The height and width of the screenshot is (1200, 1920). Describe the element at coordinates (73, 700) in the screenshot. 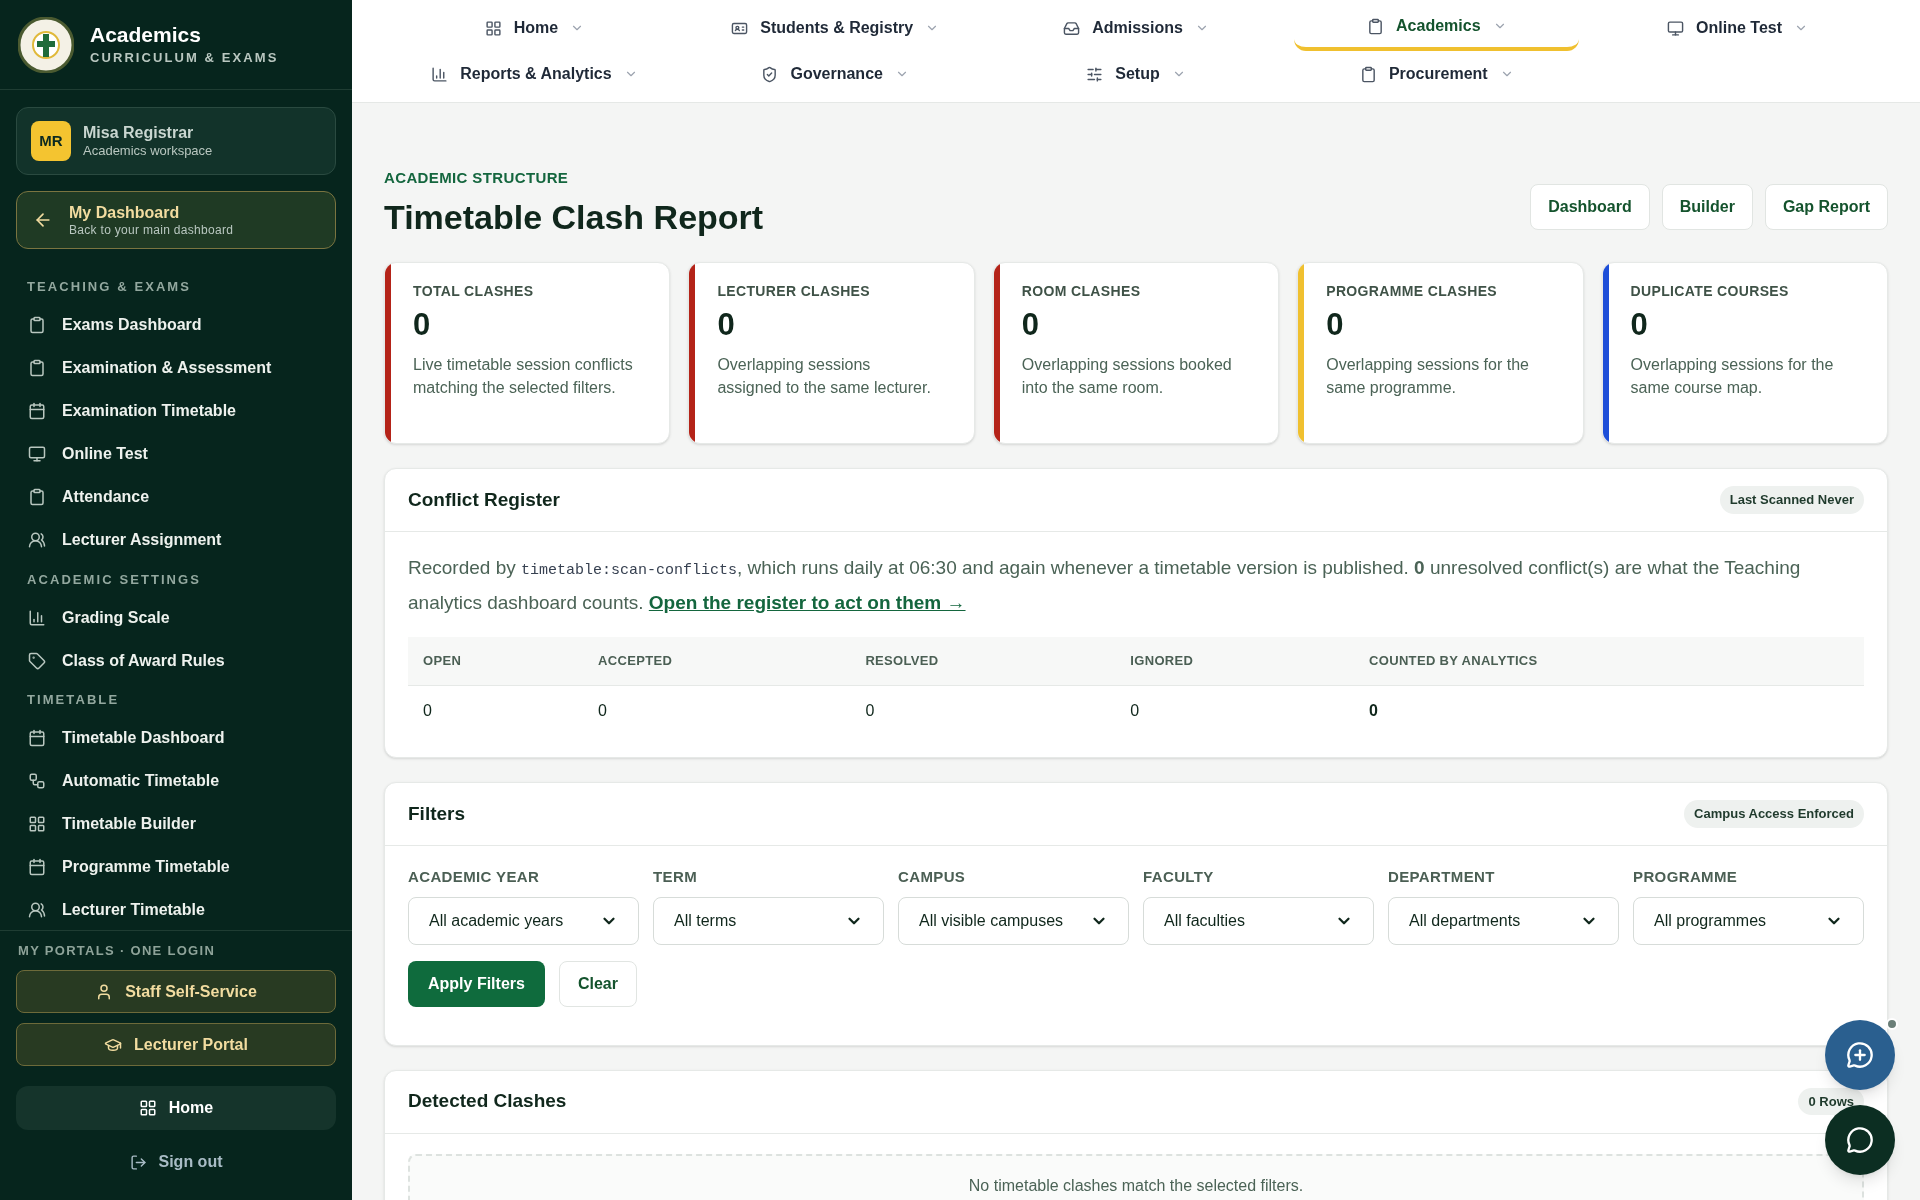

I see `section-heading: TIMETABLE` at that location.